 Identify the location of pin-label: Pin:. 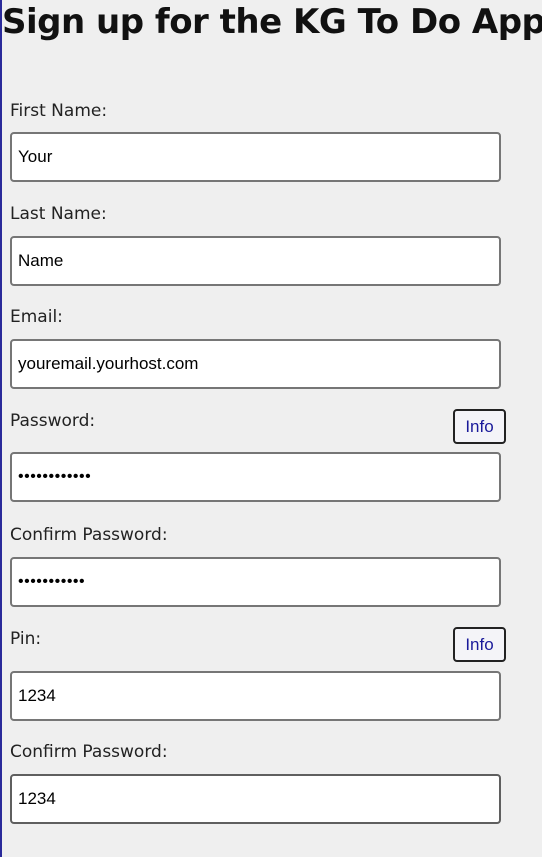
(26, 639).